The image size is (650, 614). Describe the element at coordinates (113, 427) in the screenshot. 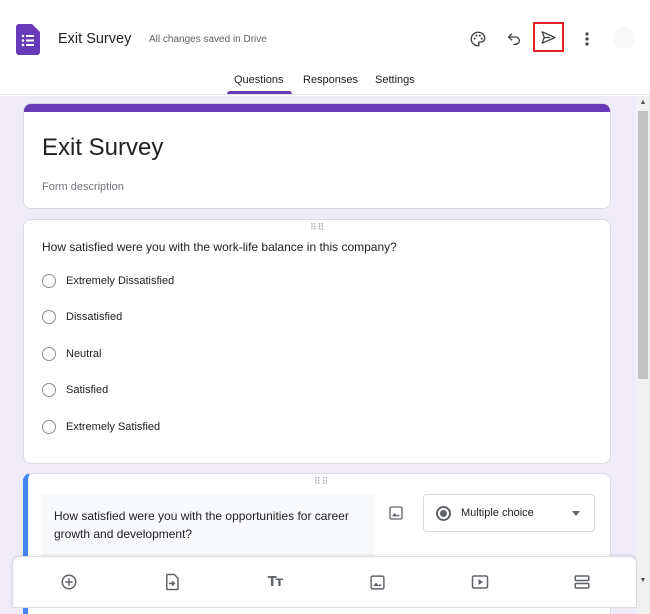

I see `option-label: Extremely Satisfied` at that location.